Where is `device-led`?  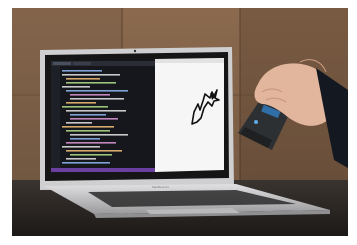
device-led is located at coordinates (256, 122).